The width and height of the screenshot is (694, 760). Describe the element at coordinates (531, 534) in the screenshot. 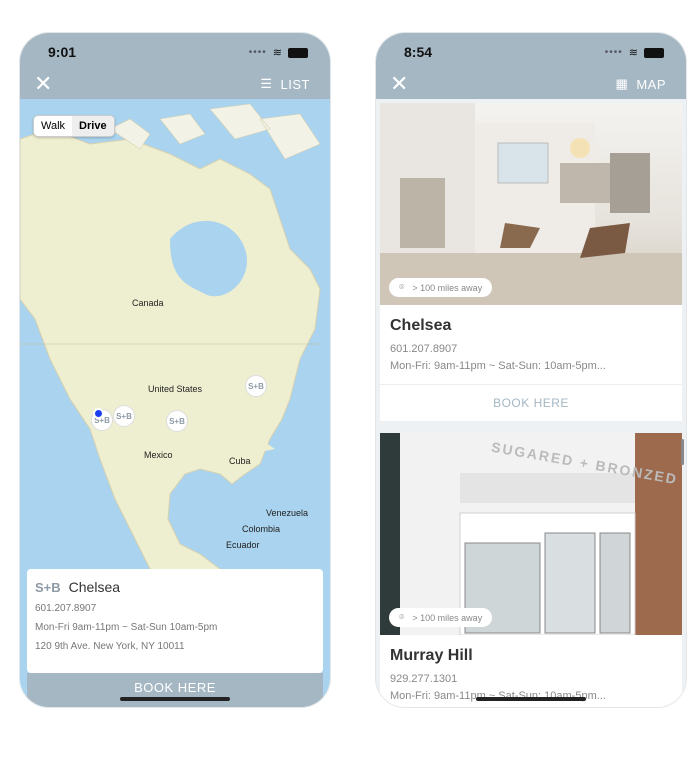

I see `location-photo: SUGARED + BRONZED ⌾ > 100 miles away` at that location.